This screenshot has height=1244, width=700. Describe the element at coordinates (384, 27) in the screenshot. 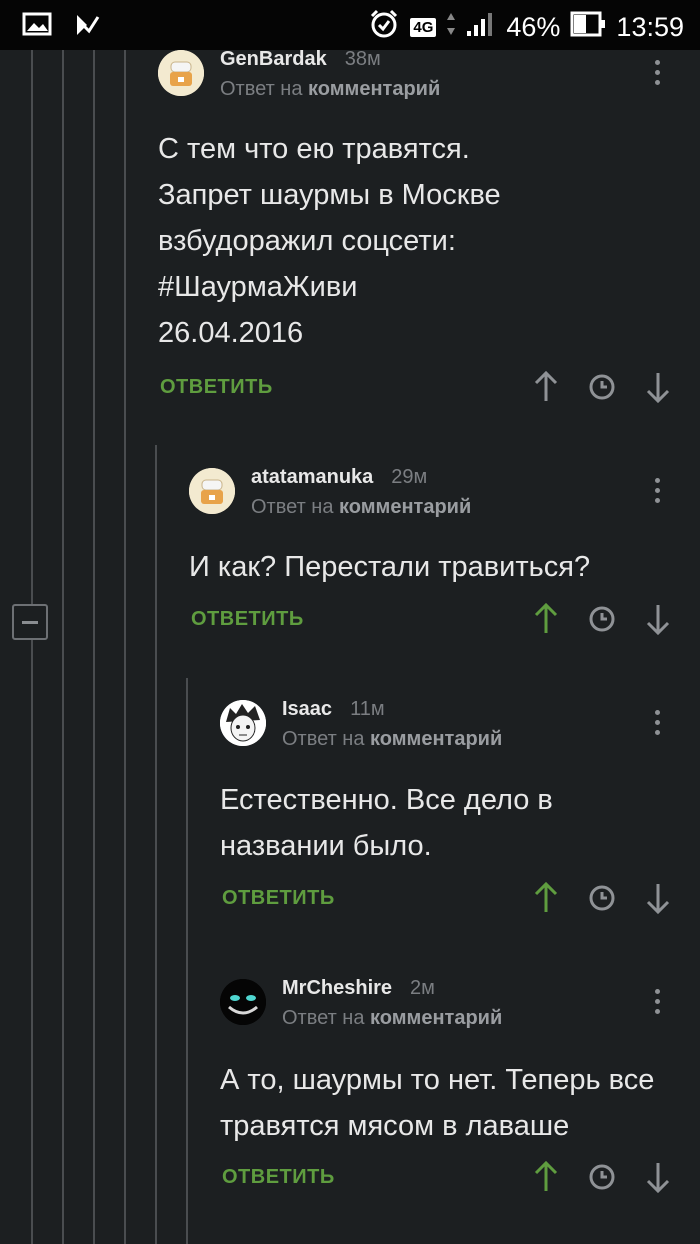

I see `alarm-icon` at that location.